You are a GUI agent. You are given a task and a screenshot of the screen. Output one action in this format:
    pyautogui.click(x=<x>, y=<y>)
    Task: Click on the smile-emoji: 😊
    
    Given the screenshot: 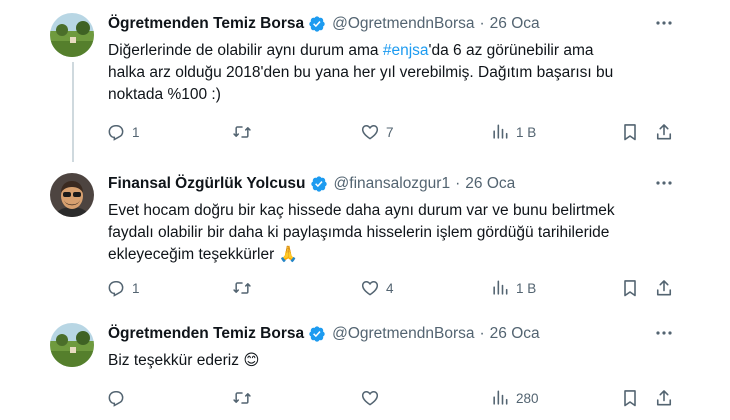 What is the action you would take?
    pyautogui.click(x=251, y=360)
    